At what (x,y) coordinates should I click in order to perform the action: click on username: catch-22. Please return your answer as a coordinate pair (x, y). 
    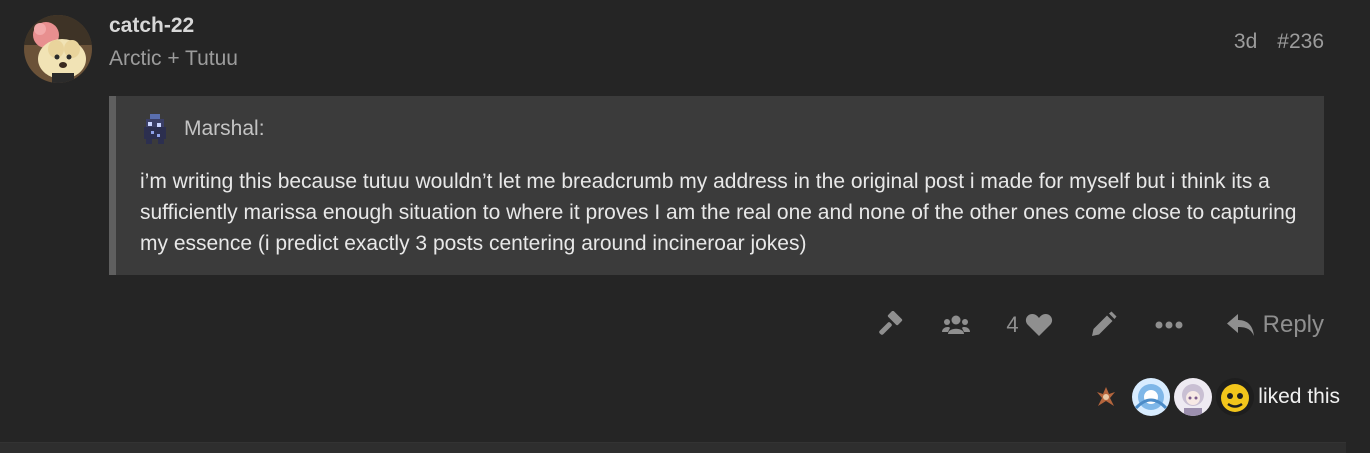
    Looking at the image, I should click on (151, 26).